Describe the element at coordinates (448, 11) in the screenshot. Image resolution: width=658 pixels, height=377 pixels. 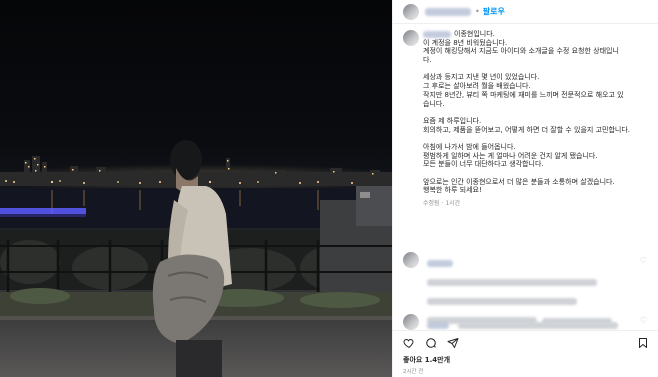
I see `author-username-blurred` at that location.